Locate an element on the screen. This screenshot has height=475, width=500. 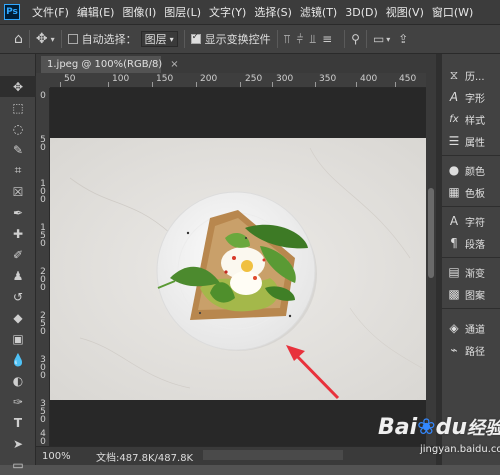
align-bottom-icon: ⫫ is located at coordinates (312, 39).